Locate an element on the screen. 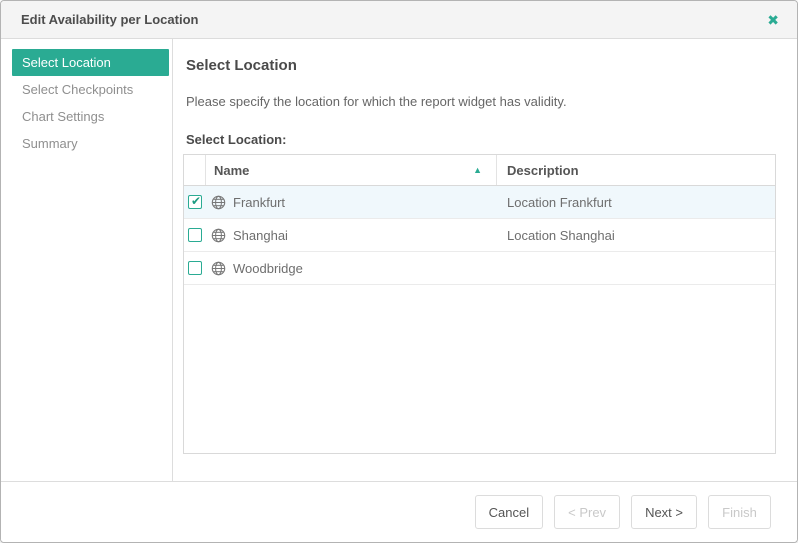 The image size is (798, 543). name-cell: Frankfurt is located at coordinates (351, 202).